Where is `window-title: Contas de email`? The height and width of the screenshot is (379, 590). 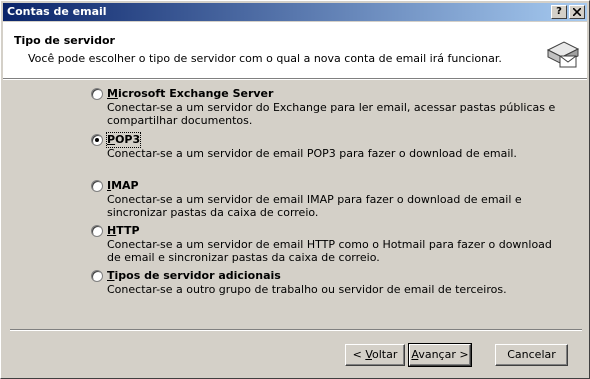
window-title: Contas de email is located at coordinates (57, 11).